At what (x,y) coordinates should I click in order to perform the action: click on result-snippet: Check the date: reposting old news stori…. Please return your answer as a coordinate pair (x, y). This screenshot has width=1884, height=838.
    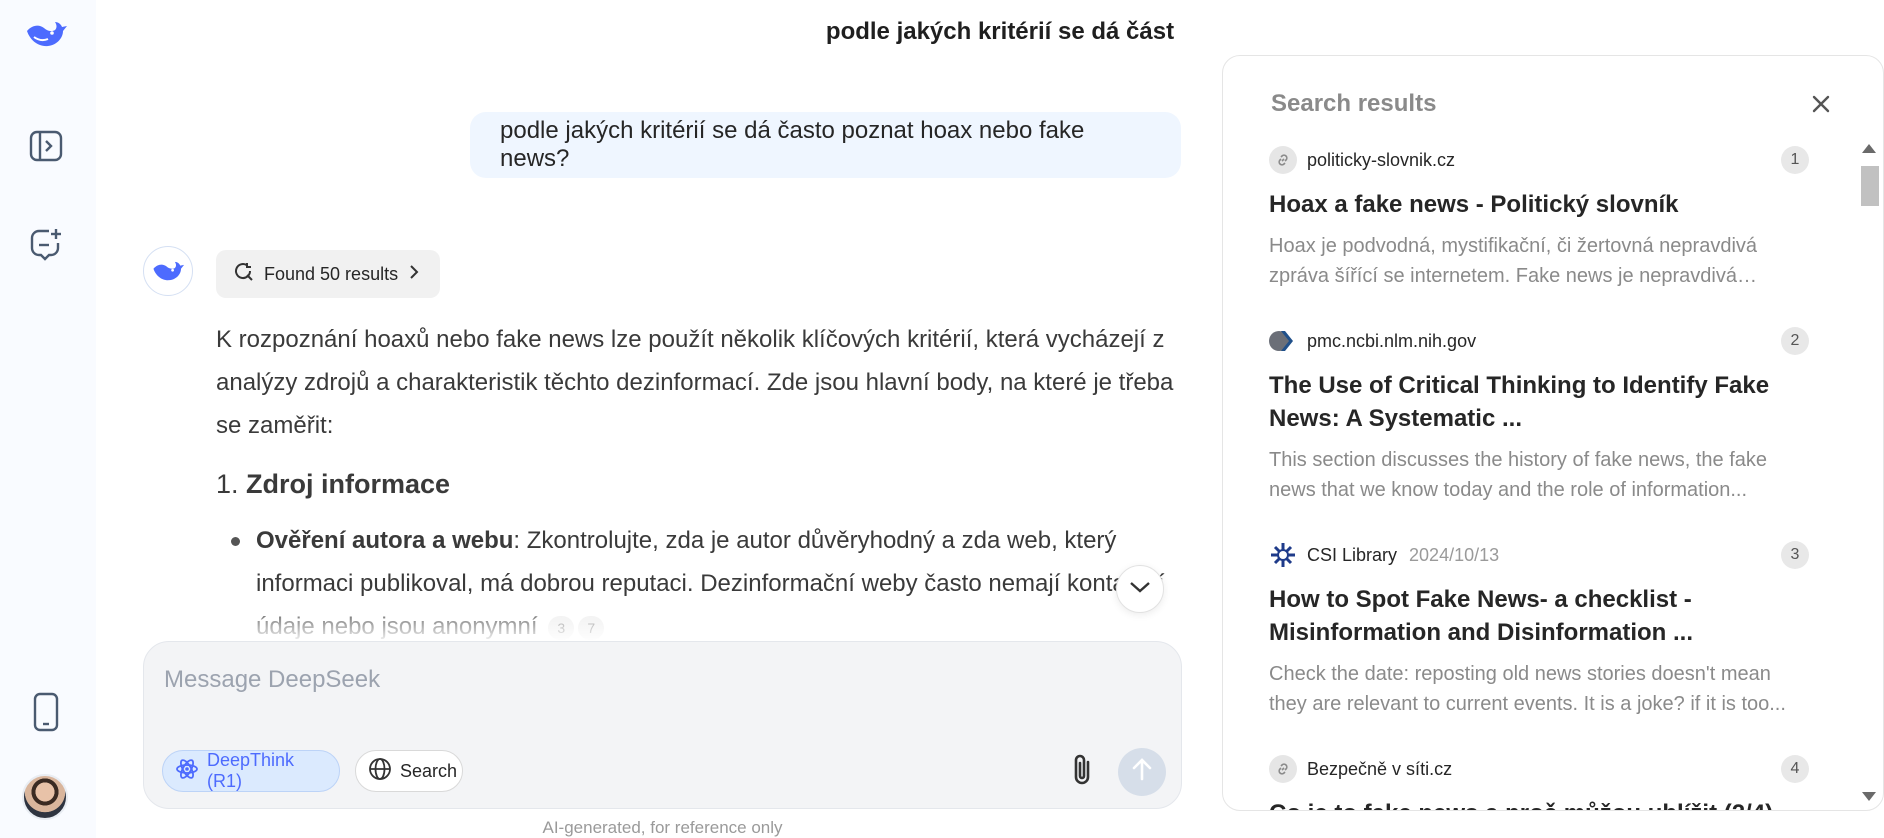
    Looking at the image, I should click on (1527, 689).